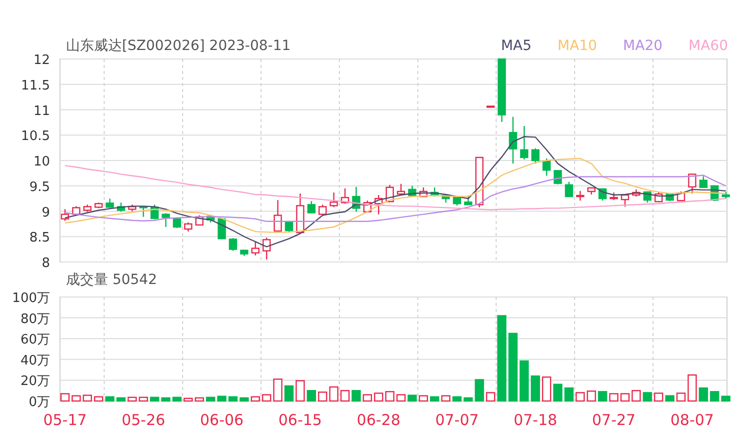  I want to click on axis-label: 9.5, so click(39, 187).